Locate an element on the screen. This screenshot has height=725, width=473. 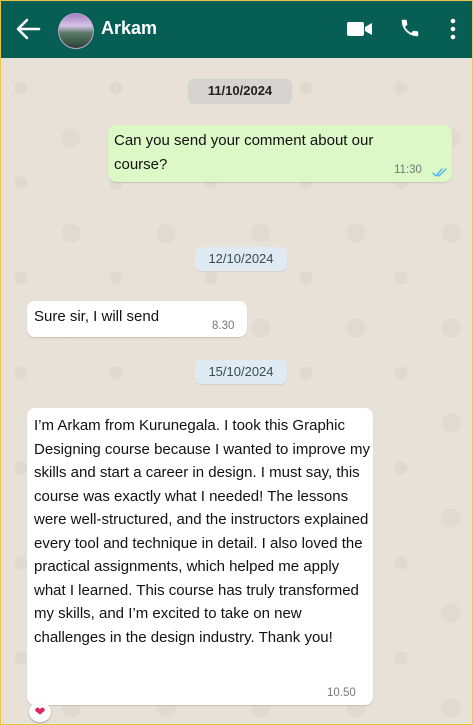
message-text: Sure sir, I will send is located at coordinates (97, 316).